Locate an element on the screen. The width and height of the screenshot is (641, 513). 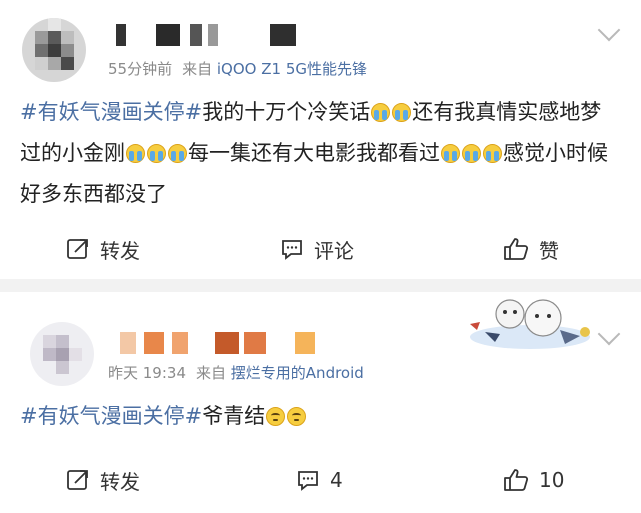
cartoon-sticker-decoration is located at coordinates (530, 324).